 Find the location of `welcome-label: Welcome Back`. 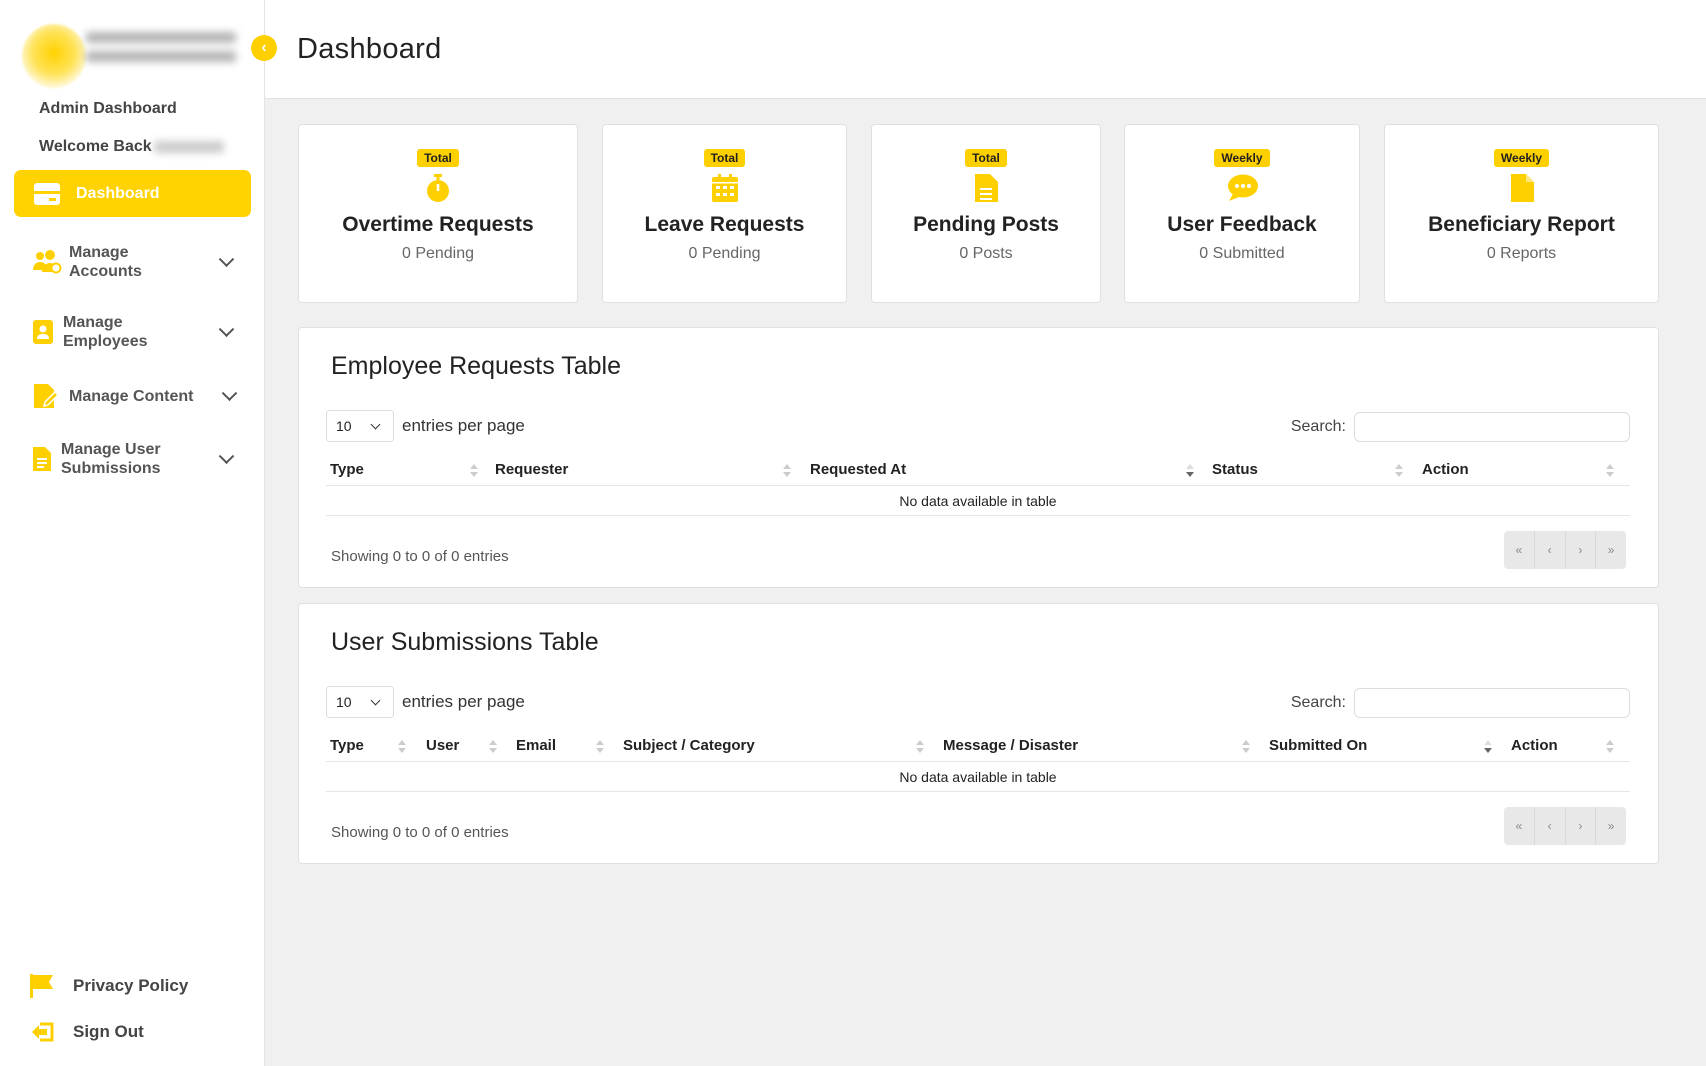

welcome-label: Welcome Back is located at coordinates (95, 146).